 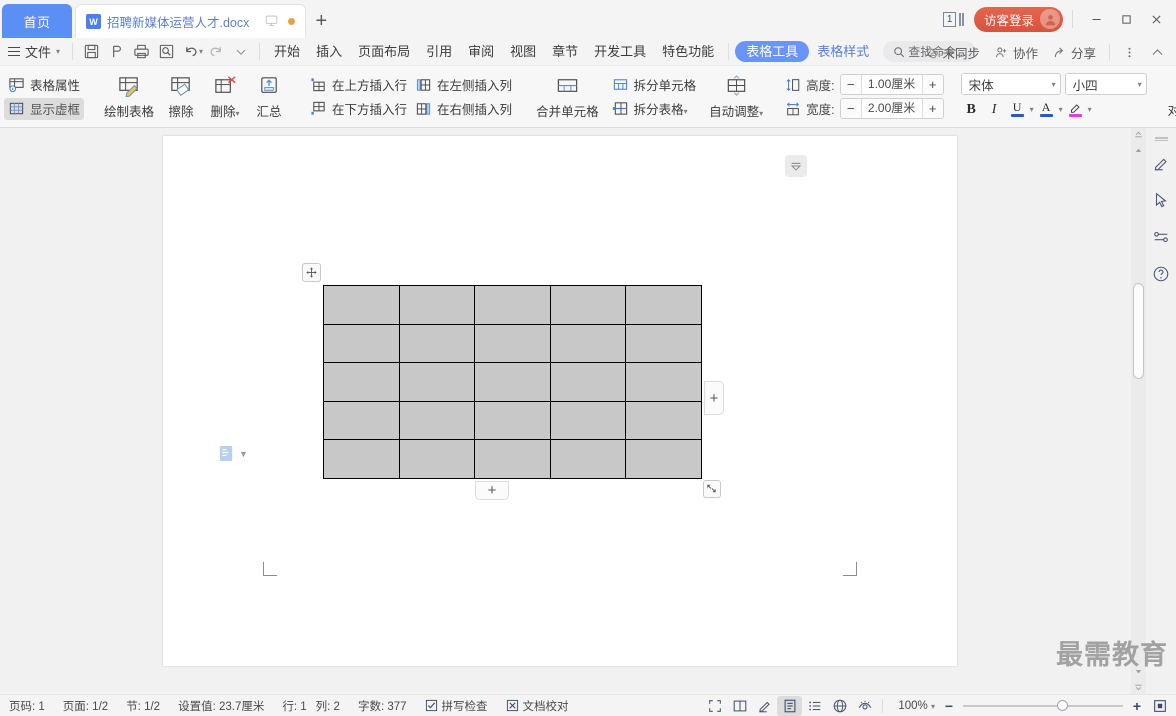 I want to click on insert-row-below-button: 在下方插入行, so click(x=358, y=109).